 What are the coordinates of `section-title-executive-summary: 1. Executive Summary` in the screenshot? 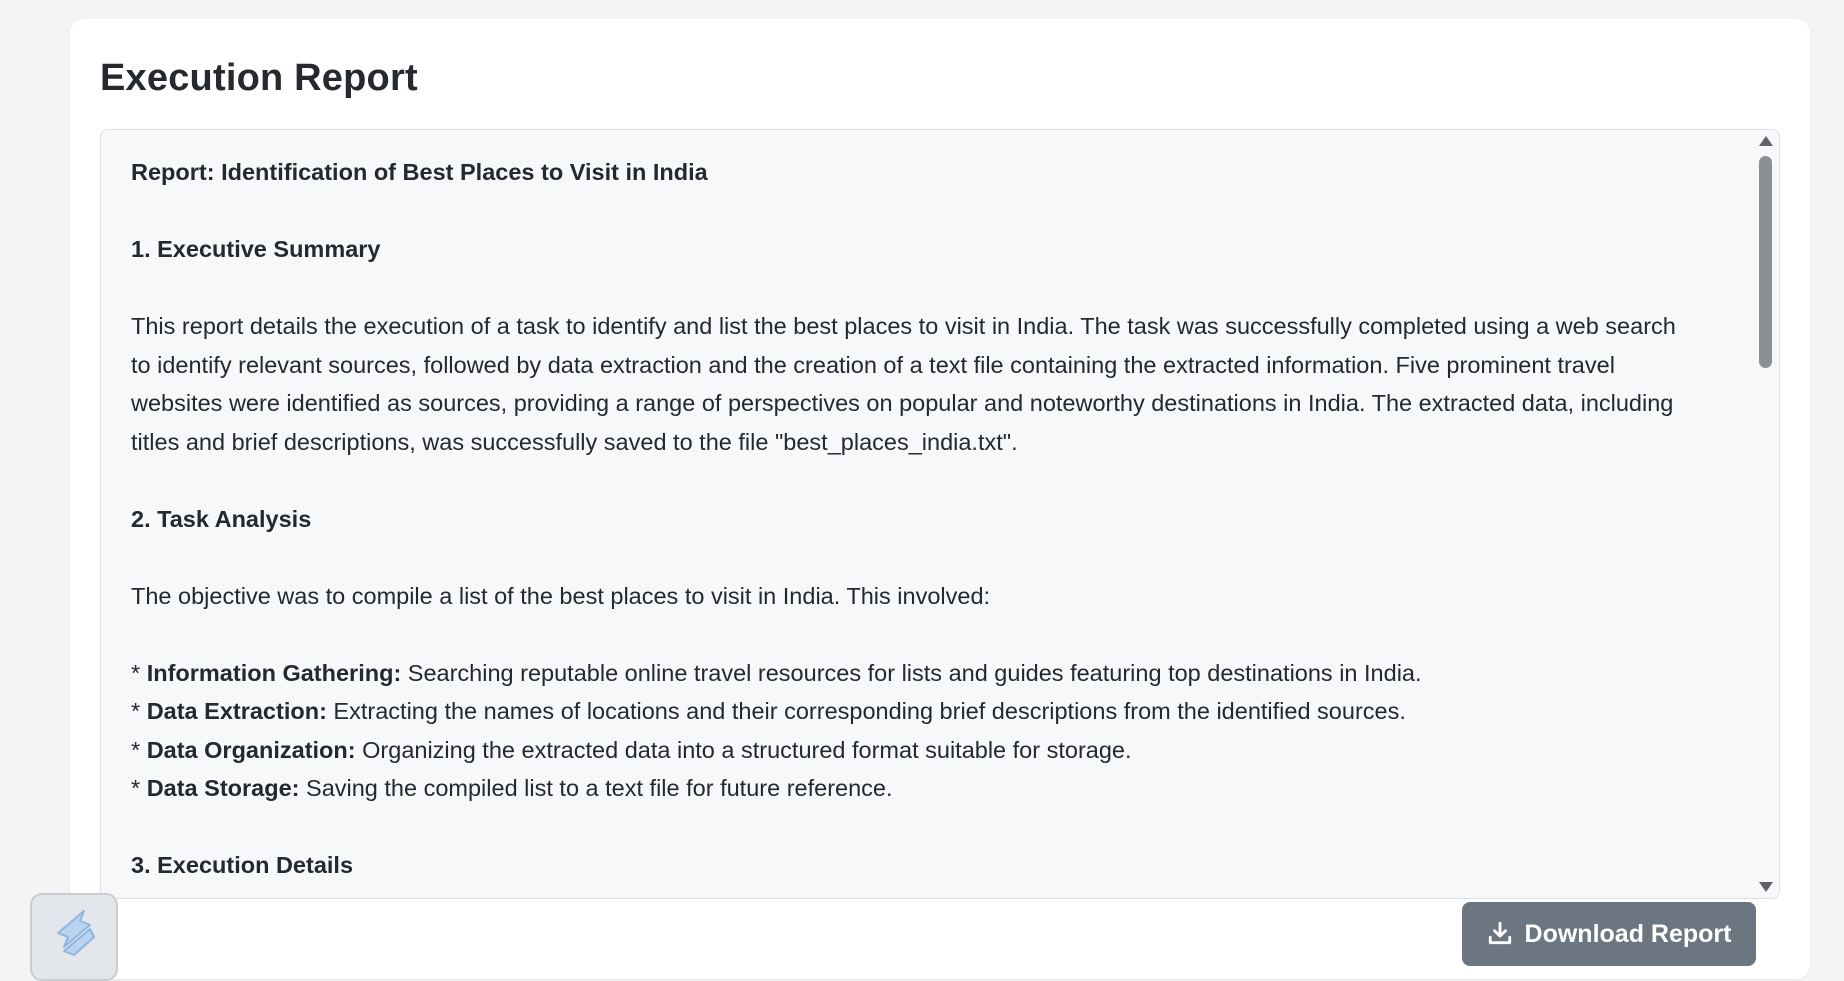 It's located at (256, 249).